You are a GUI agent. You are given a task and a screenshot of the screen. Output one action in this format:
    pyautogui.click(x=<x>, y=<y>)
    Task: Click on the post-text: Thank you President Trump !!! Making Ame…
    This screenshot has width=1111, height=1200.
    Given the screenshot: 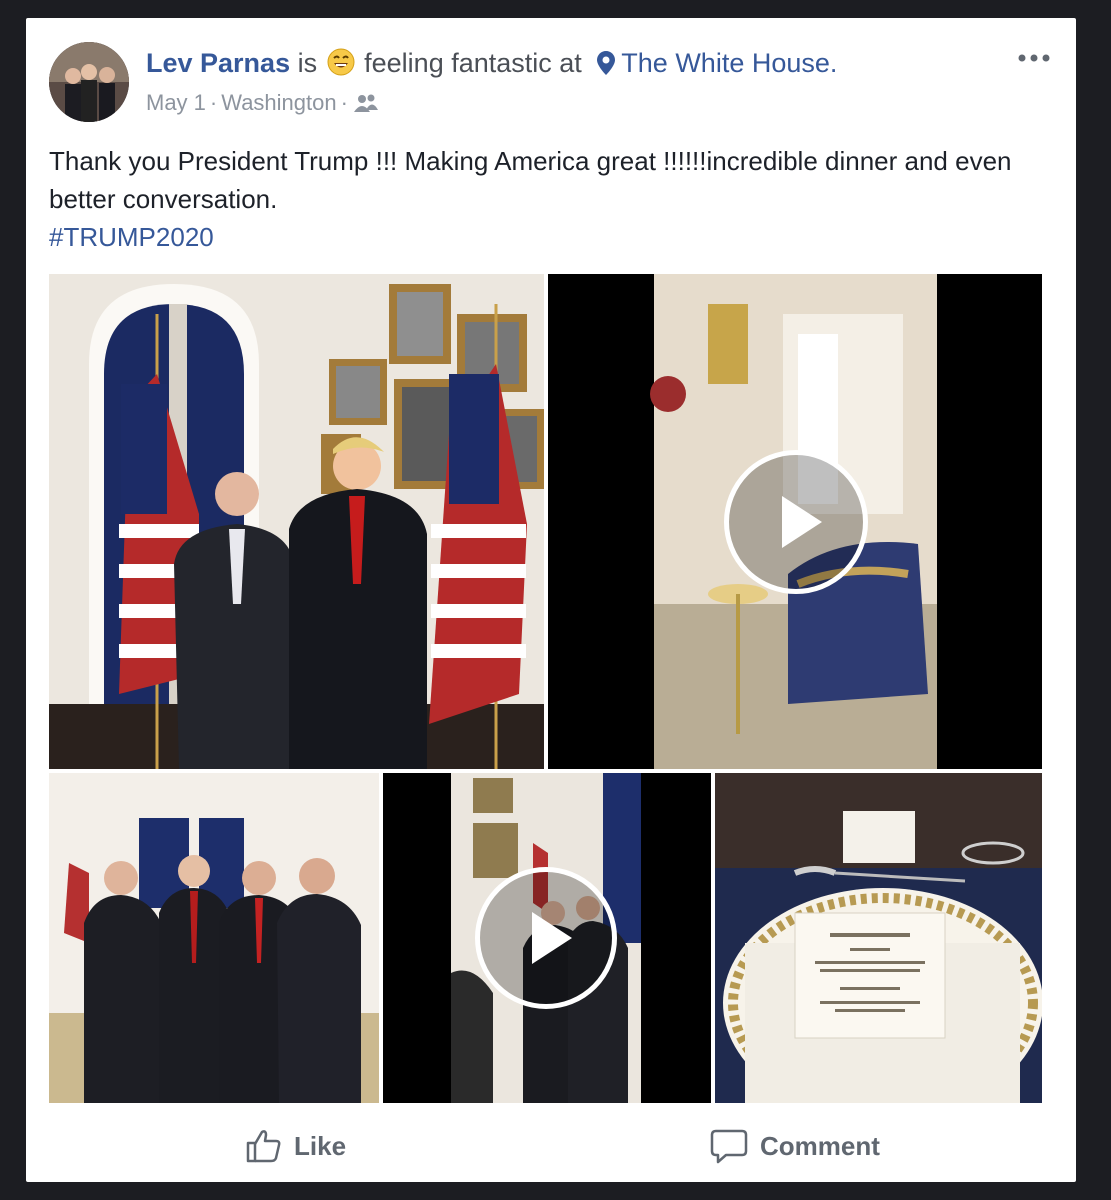 What is the action you would take?
    pyautogui.click(x=530, y=180)
    